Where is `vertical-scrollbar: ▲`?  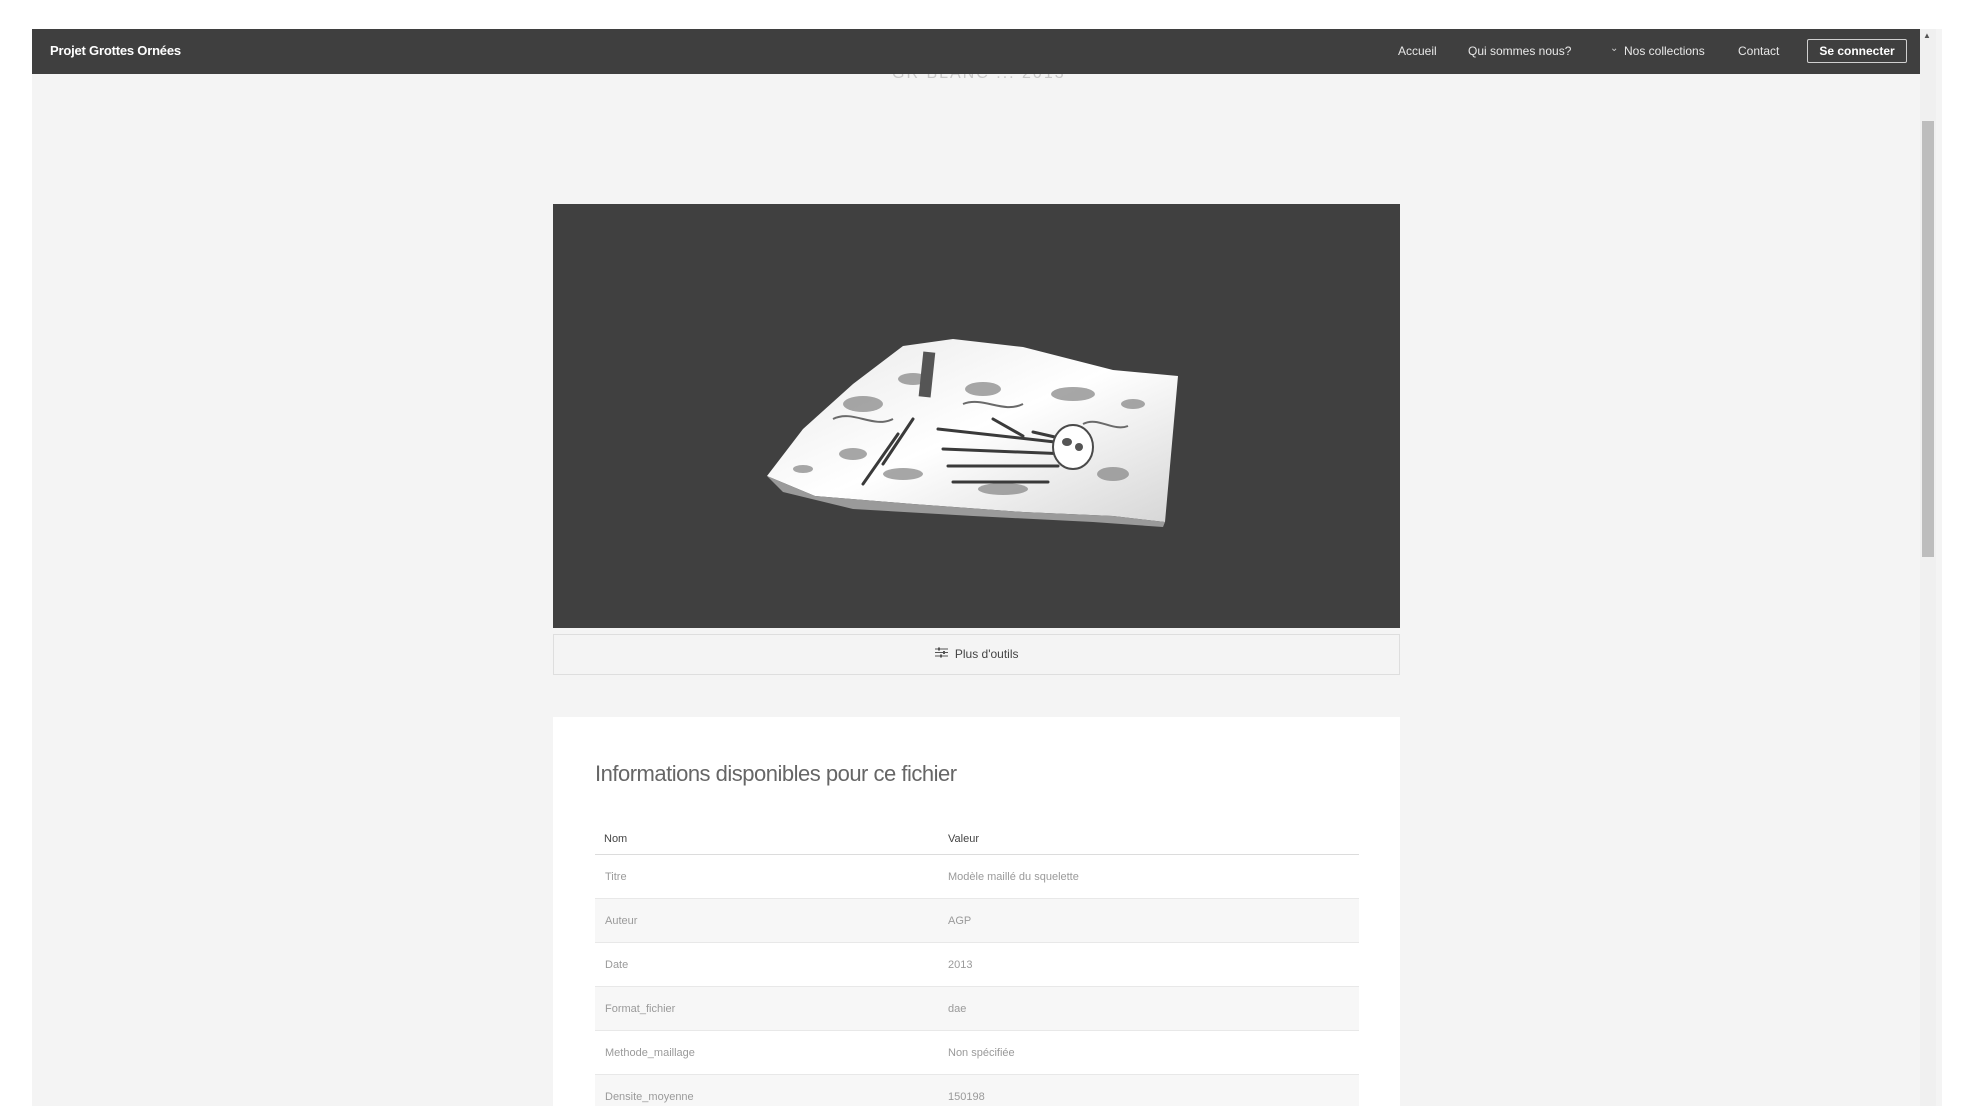 vertical-scrollbar: ▲ is located at coordinates (1928, 567).